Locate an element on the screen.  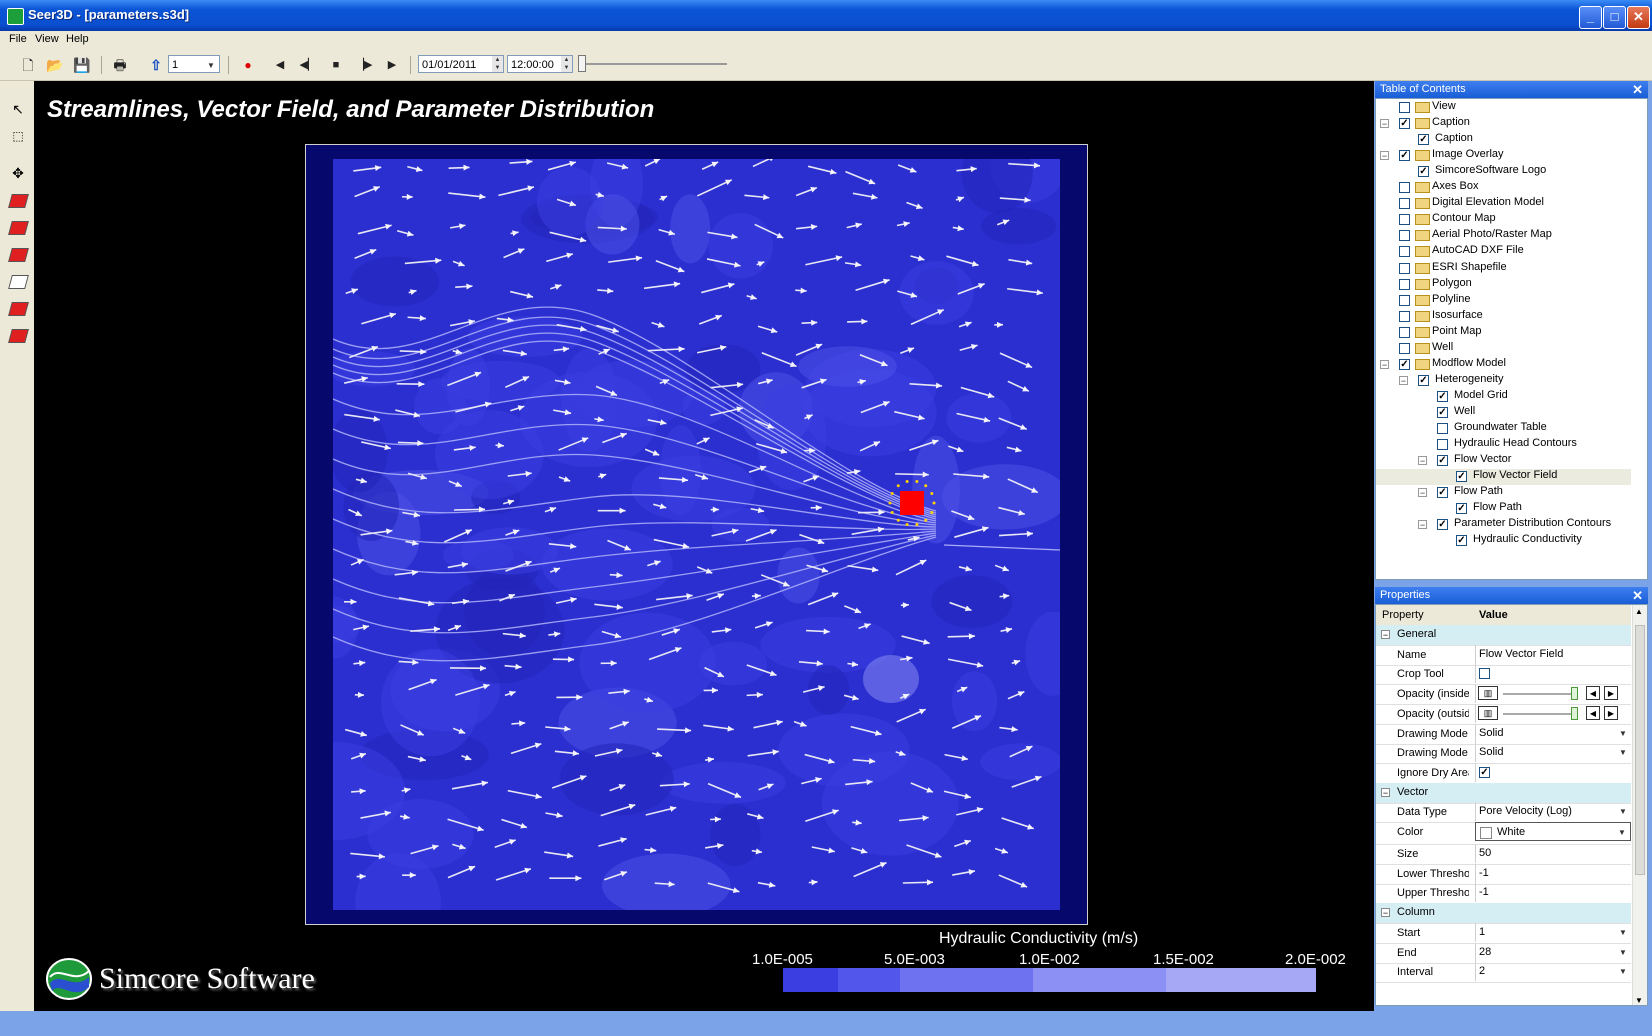
property-value: 50 is located at coordinates (1553, 853).